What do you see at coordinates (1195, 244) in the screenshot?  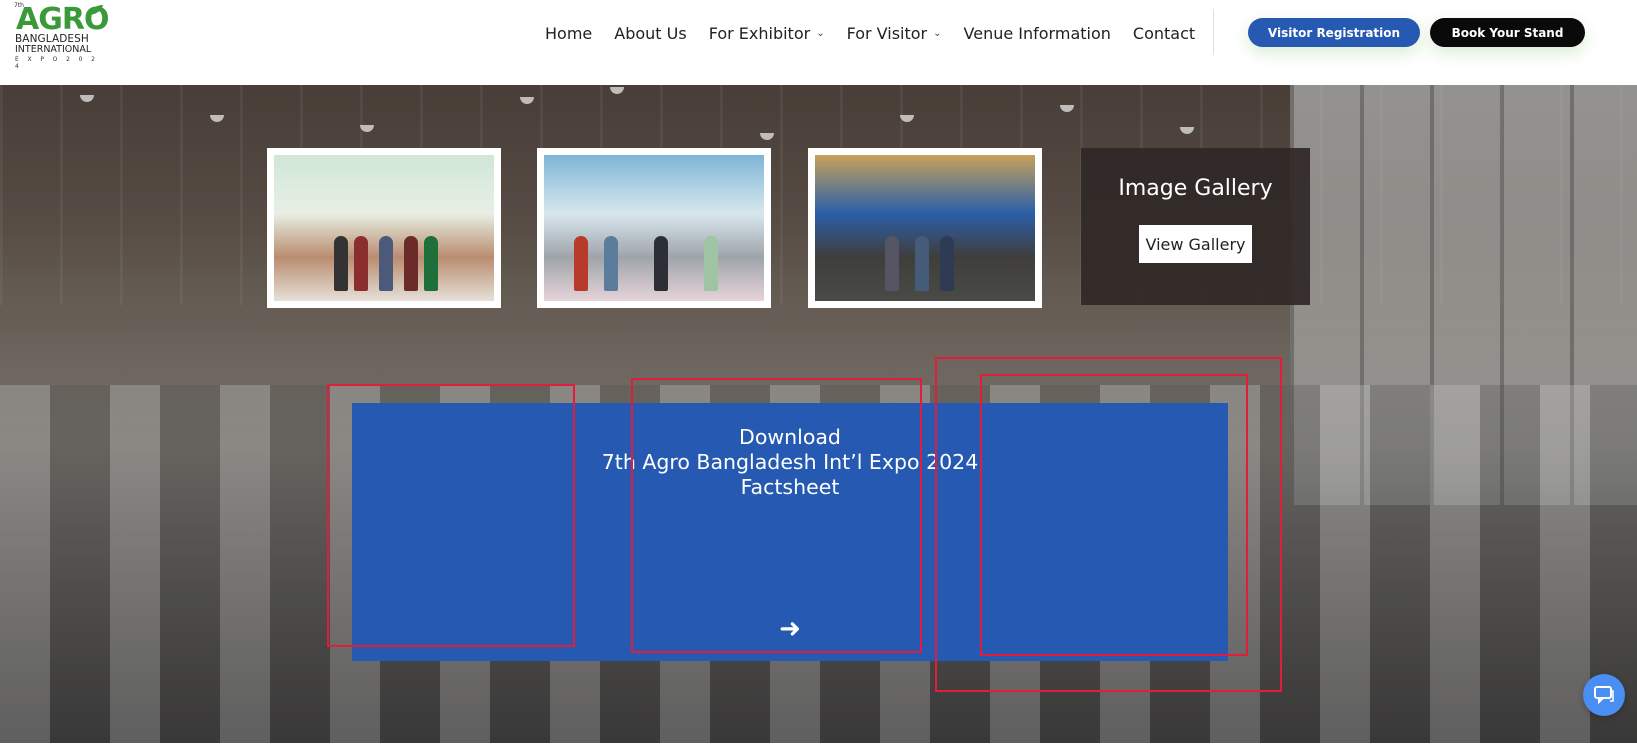 I see `view-gallery-button: View Gallery` at bounding box center [1195, 244].